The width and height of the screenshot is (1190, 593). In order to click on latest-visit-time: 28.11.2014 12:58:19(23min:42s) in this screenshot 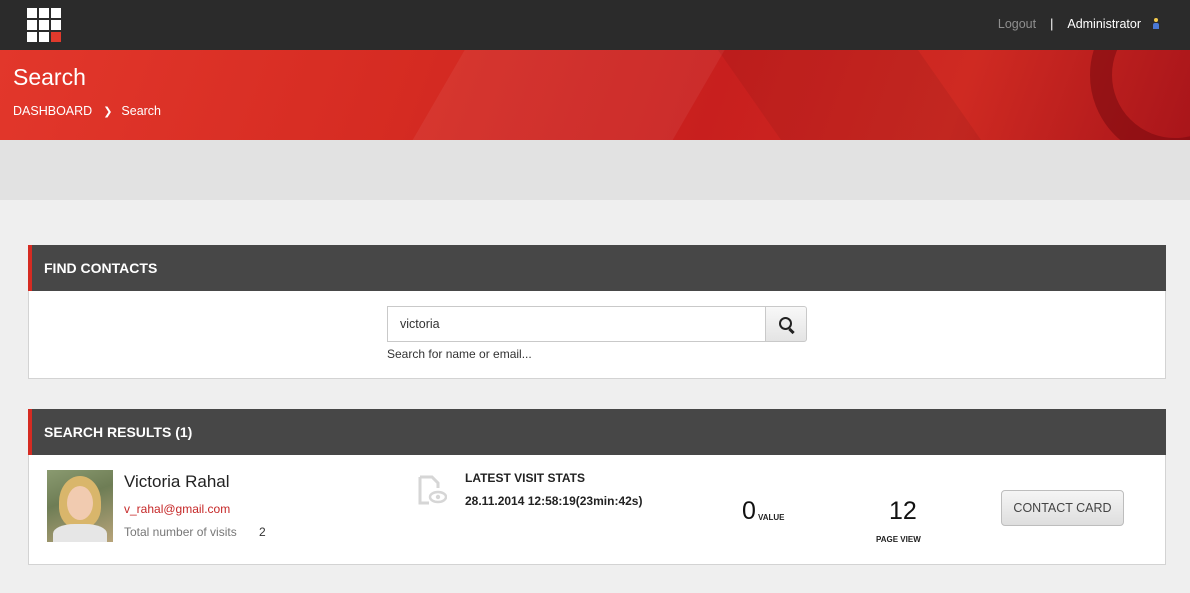, I will do `click(554, 501)`.